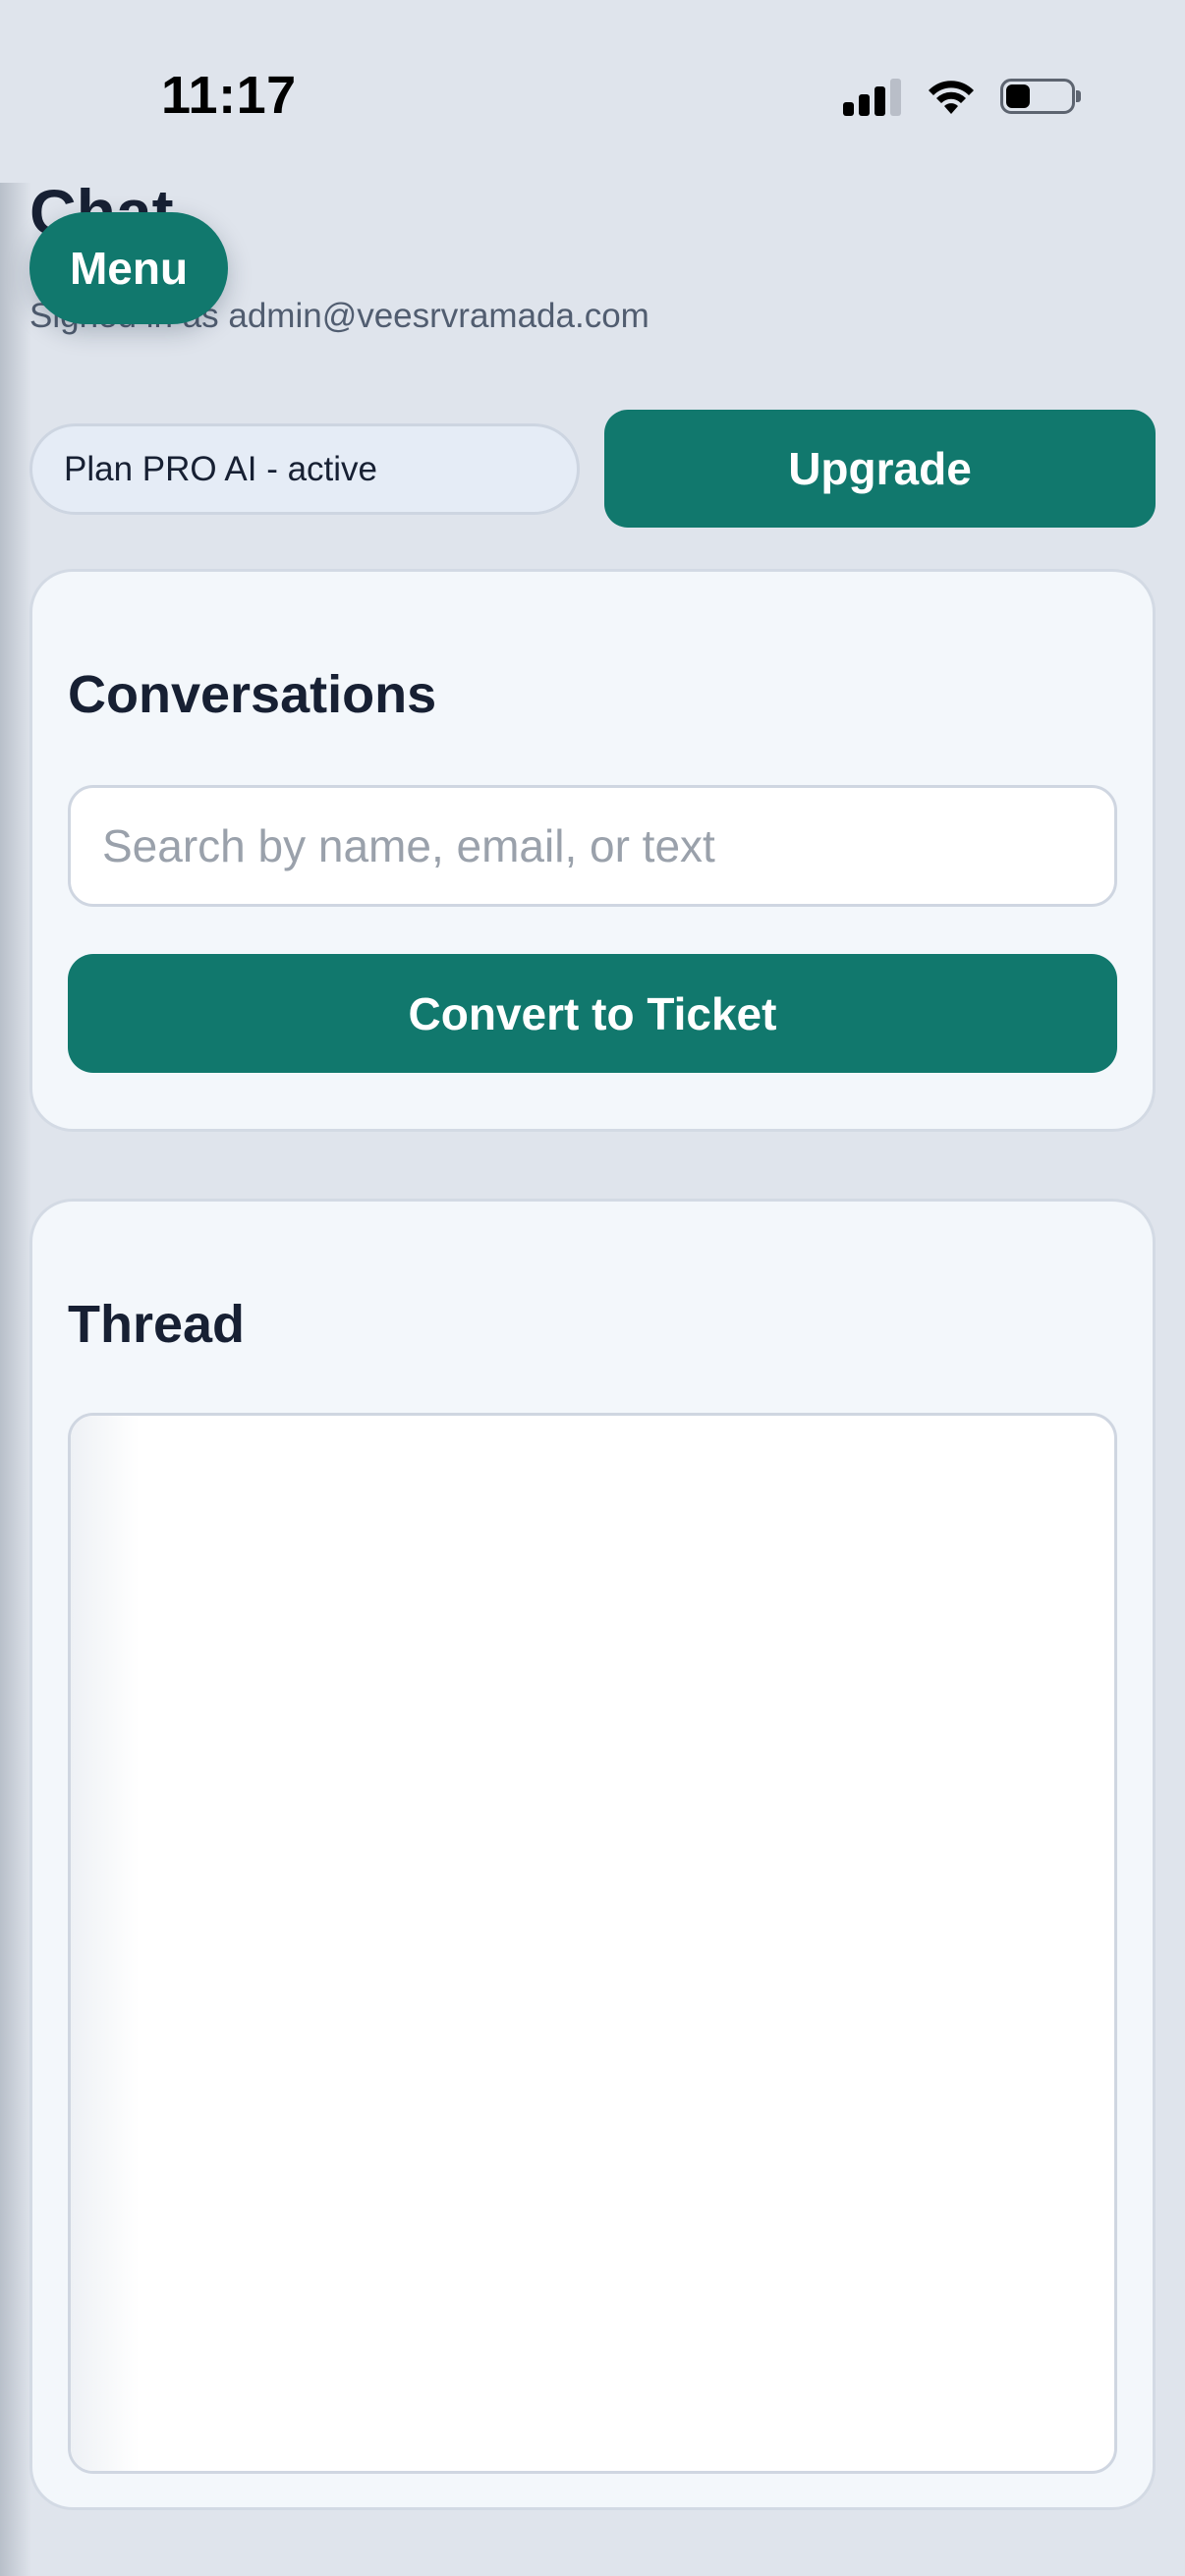  Describe the element at coordinates (873, 96) in the screenshot. I see `signal-icon` at that location.